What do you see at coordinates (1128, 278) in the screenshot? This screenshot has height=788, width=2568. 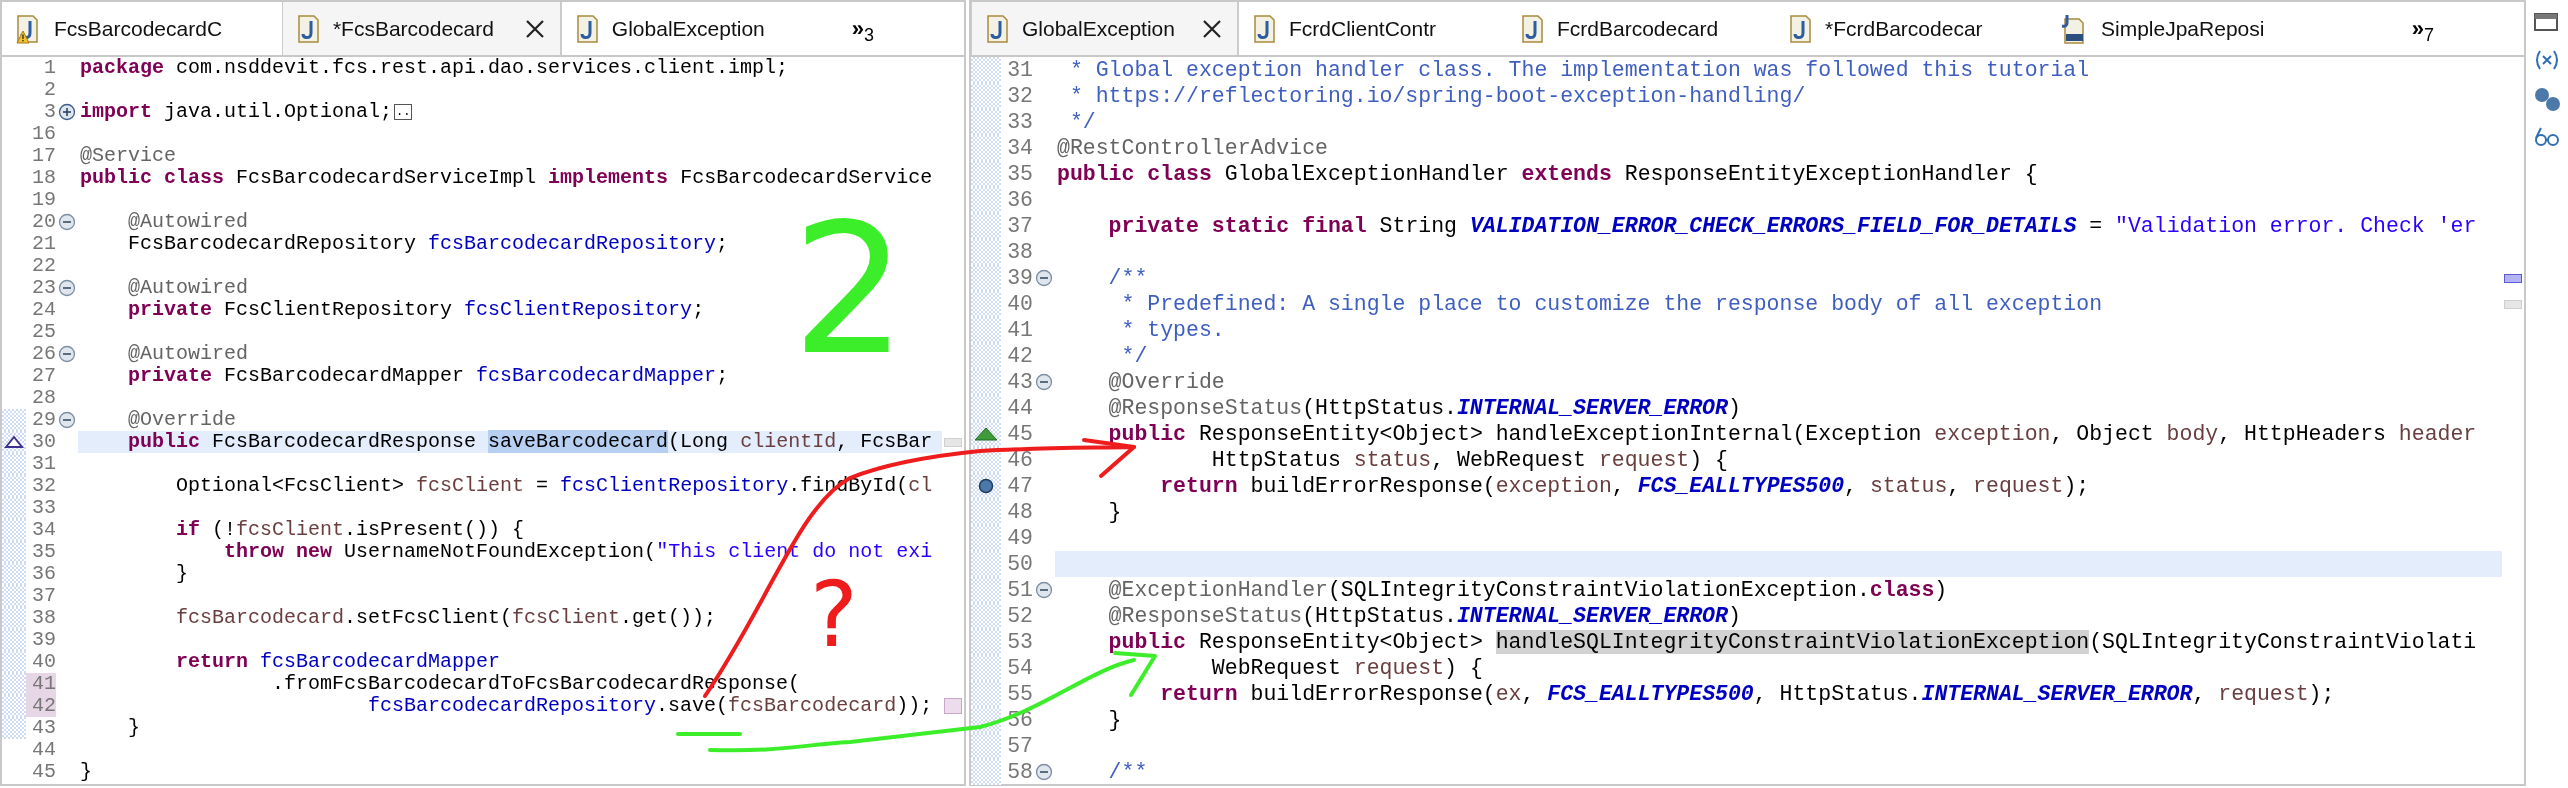 I see `code-line: /**` at bounding box center [1128, 278].